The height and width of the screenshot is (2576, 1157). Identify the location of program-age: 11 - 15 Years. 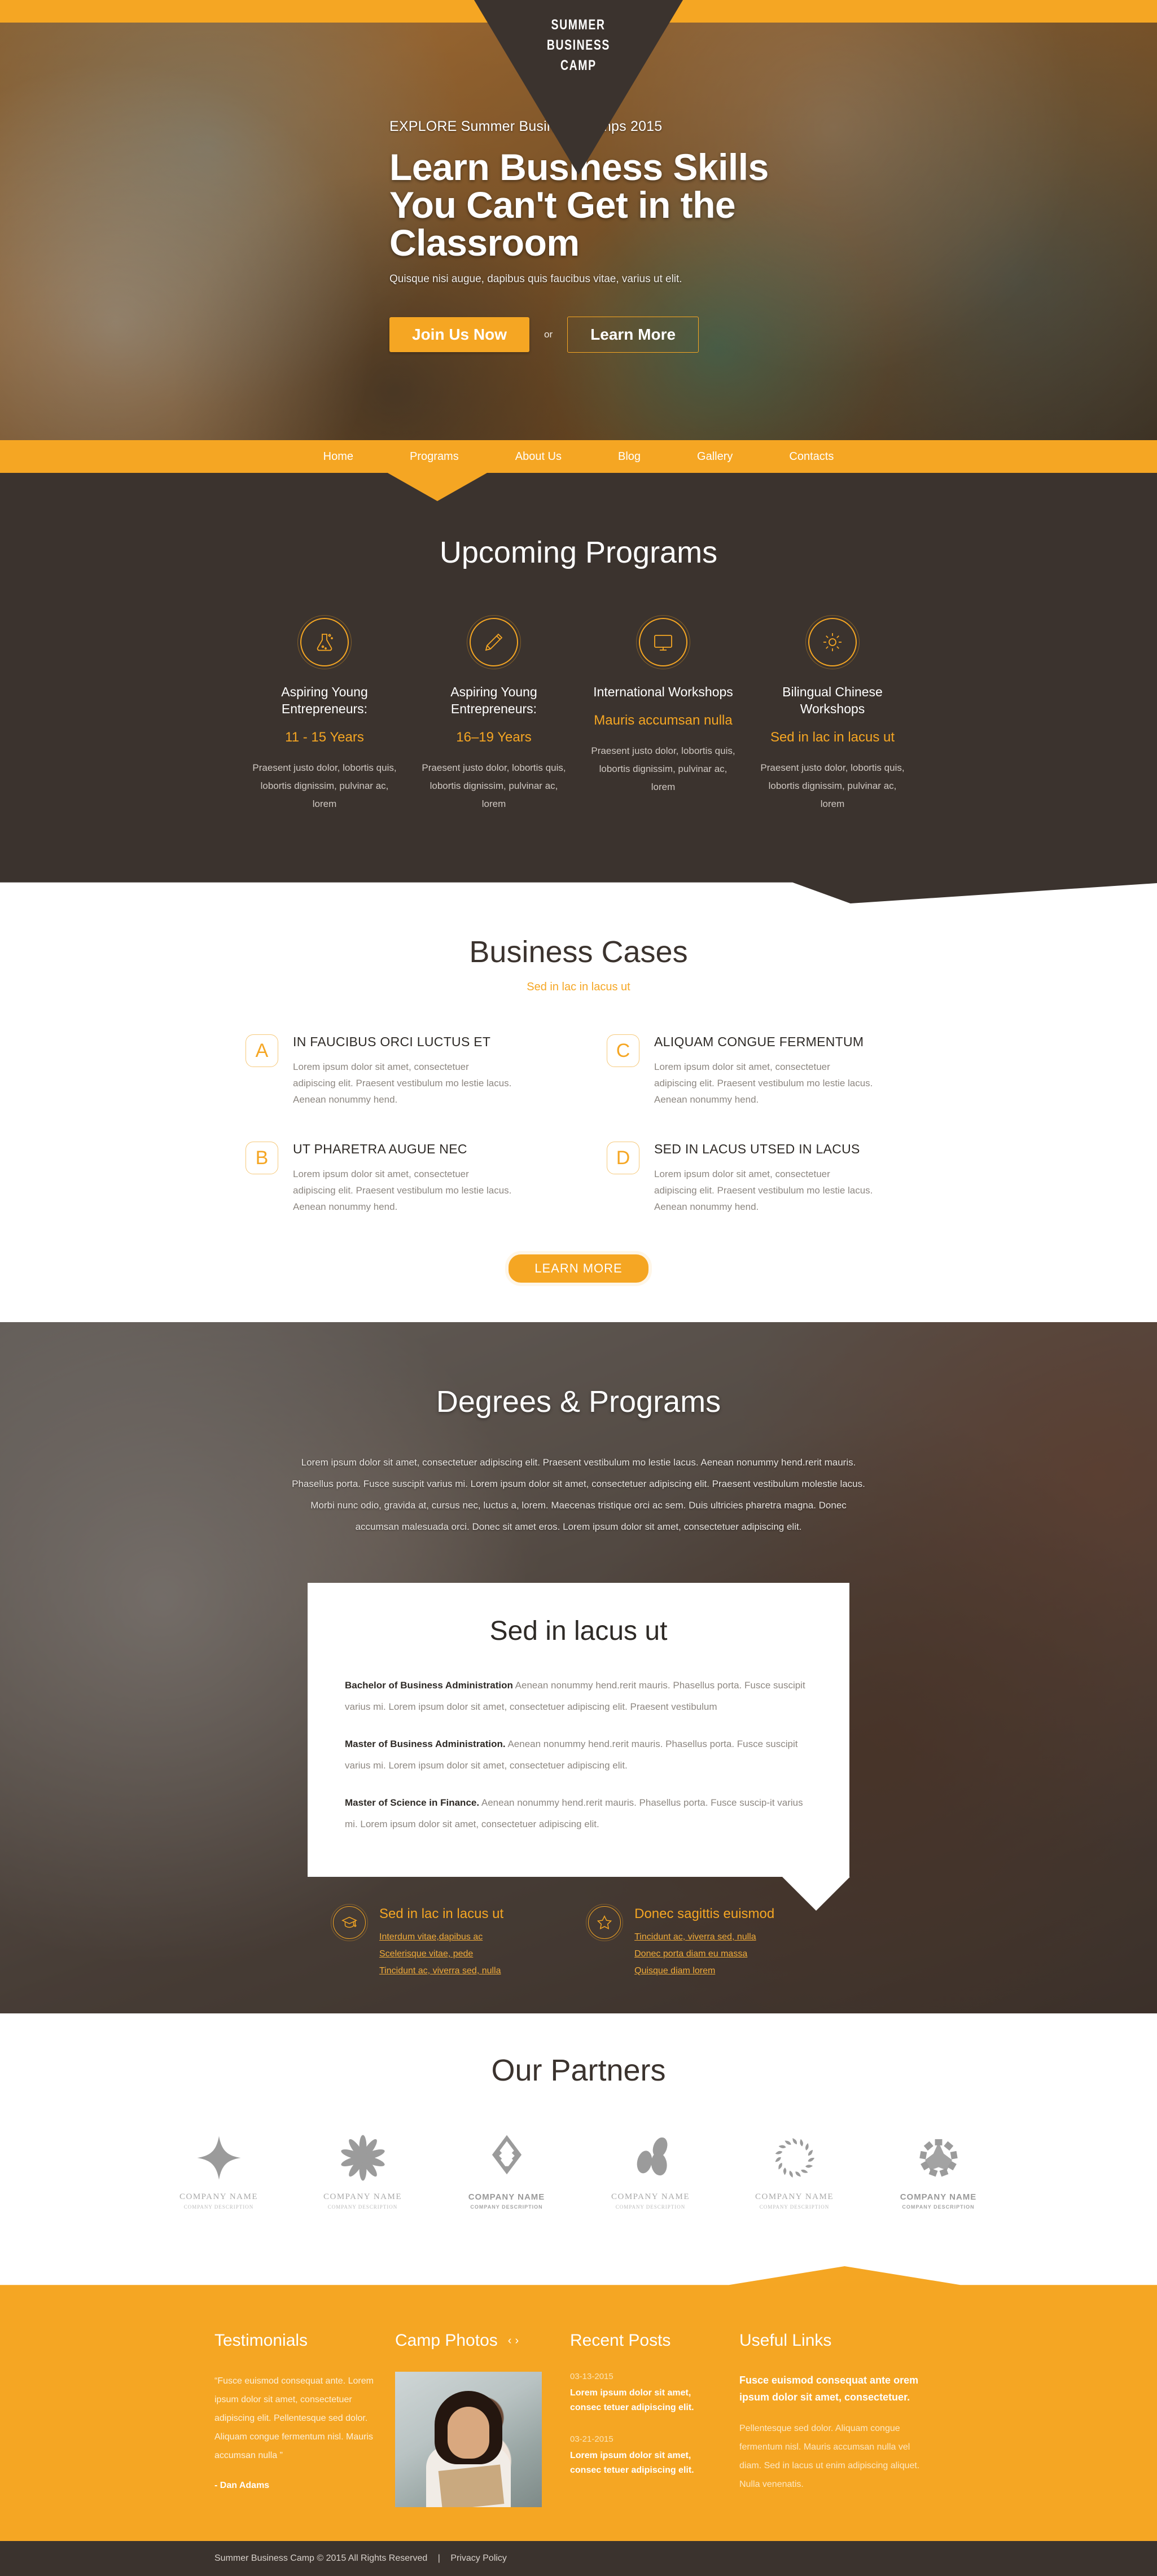
(324, 737).